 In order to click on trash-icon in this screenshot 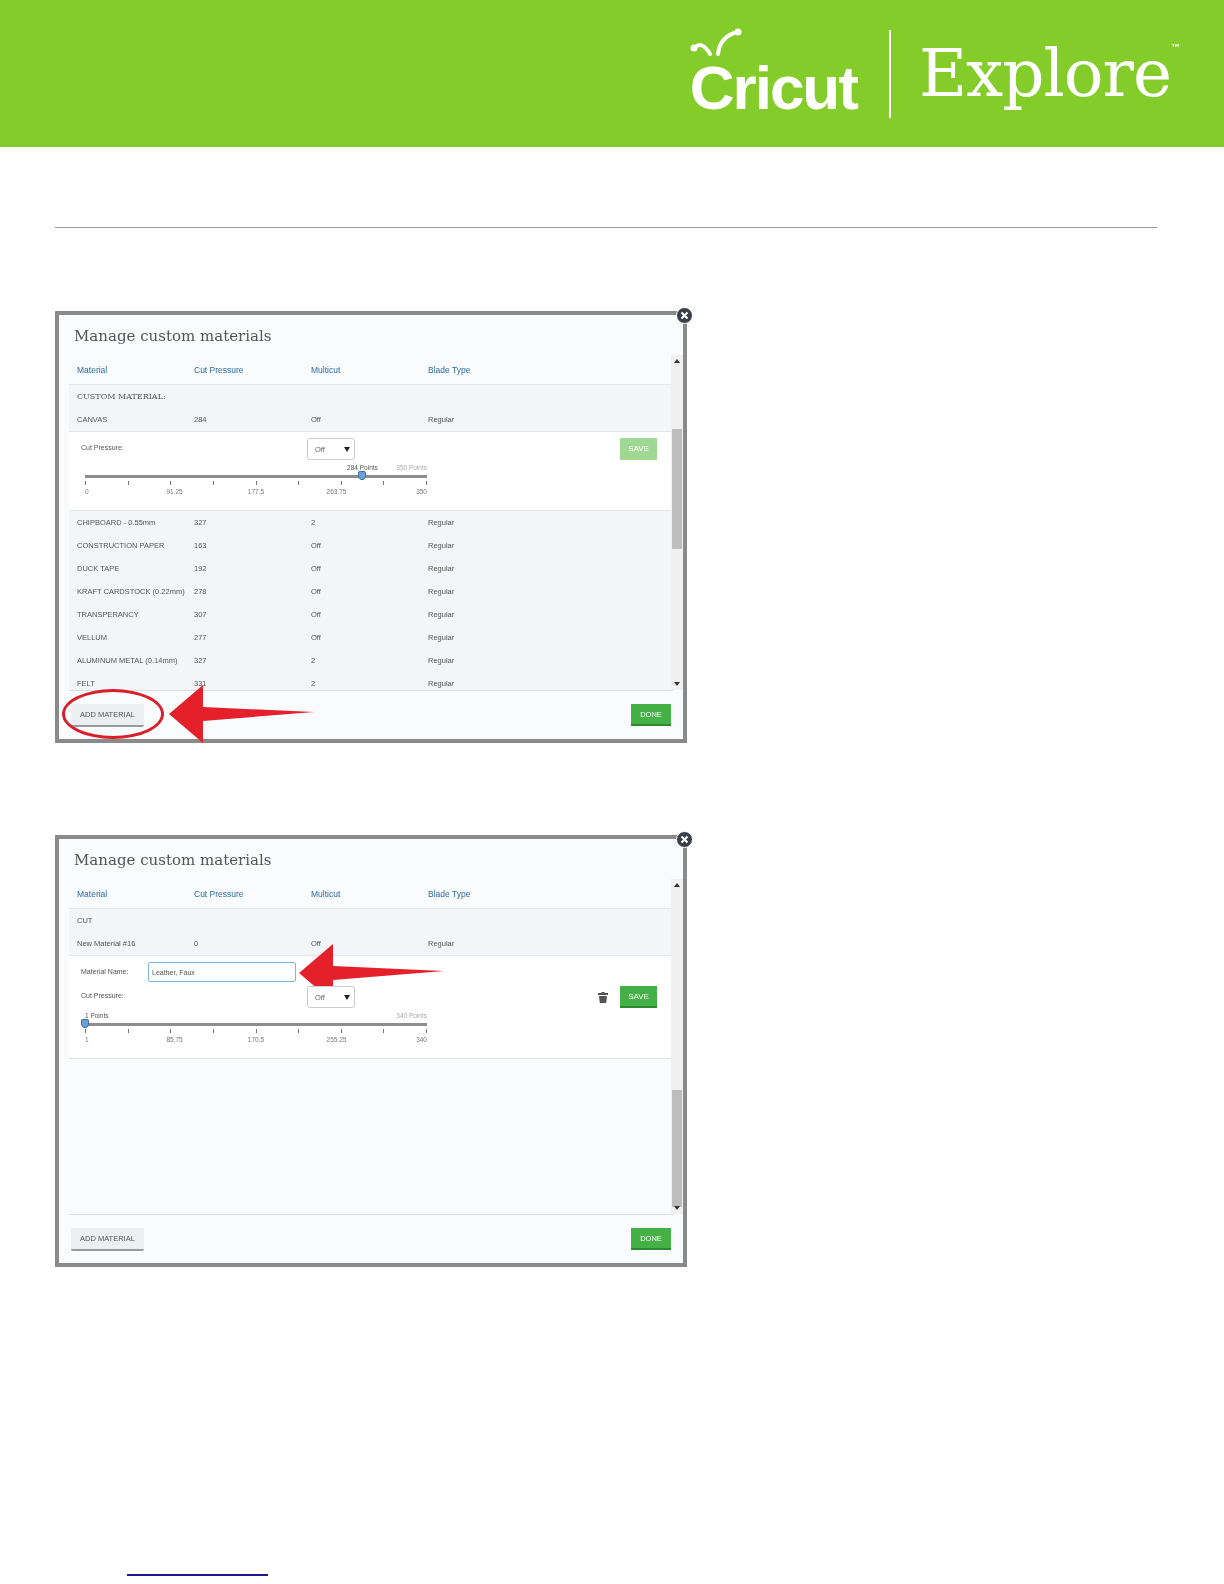, I will do `click(603, 997)`.